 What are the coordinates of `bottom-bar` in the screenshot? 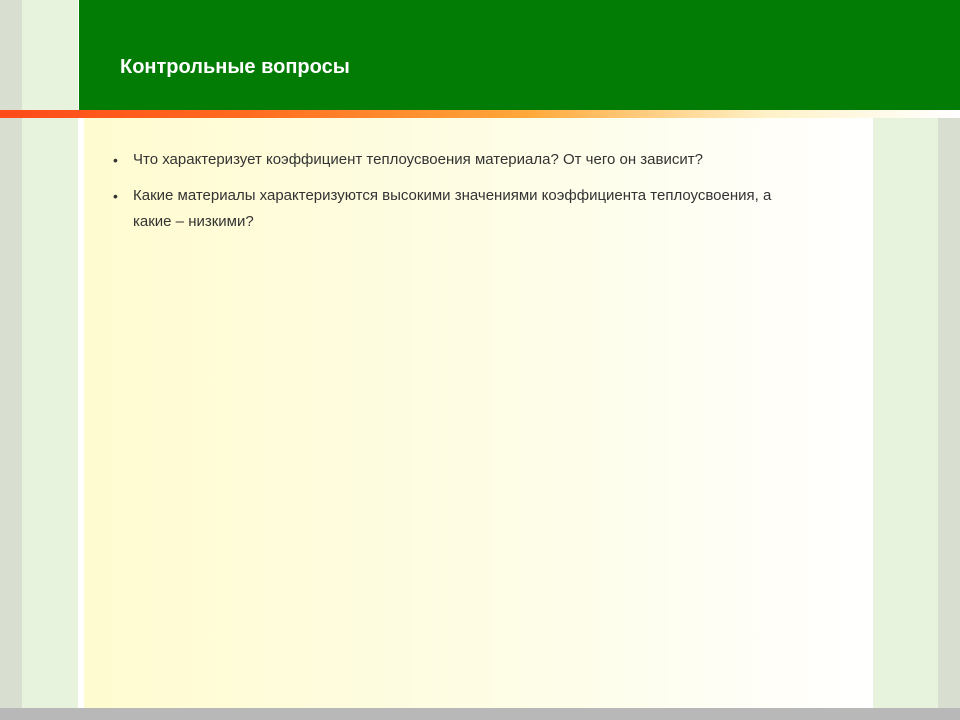 It's located at (480, 714).